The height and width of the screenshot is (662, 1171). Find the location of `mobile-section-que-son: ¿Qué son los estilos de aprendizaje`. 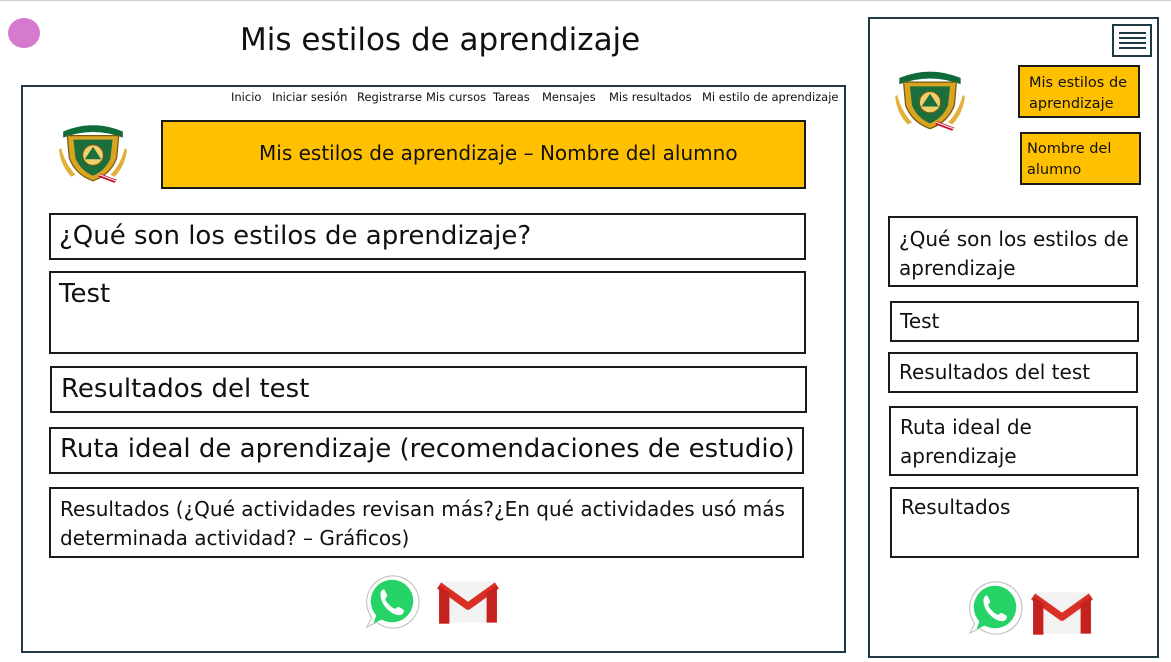

mobile-section-que-son: ¿Qué son los estilos de aprendizaje is located at coordinates (1013, 251).